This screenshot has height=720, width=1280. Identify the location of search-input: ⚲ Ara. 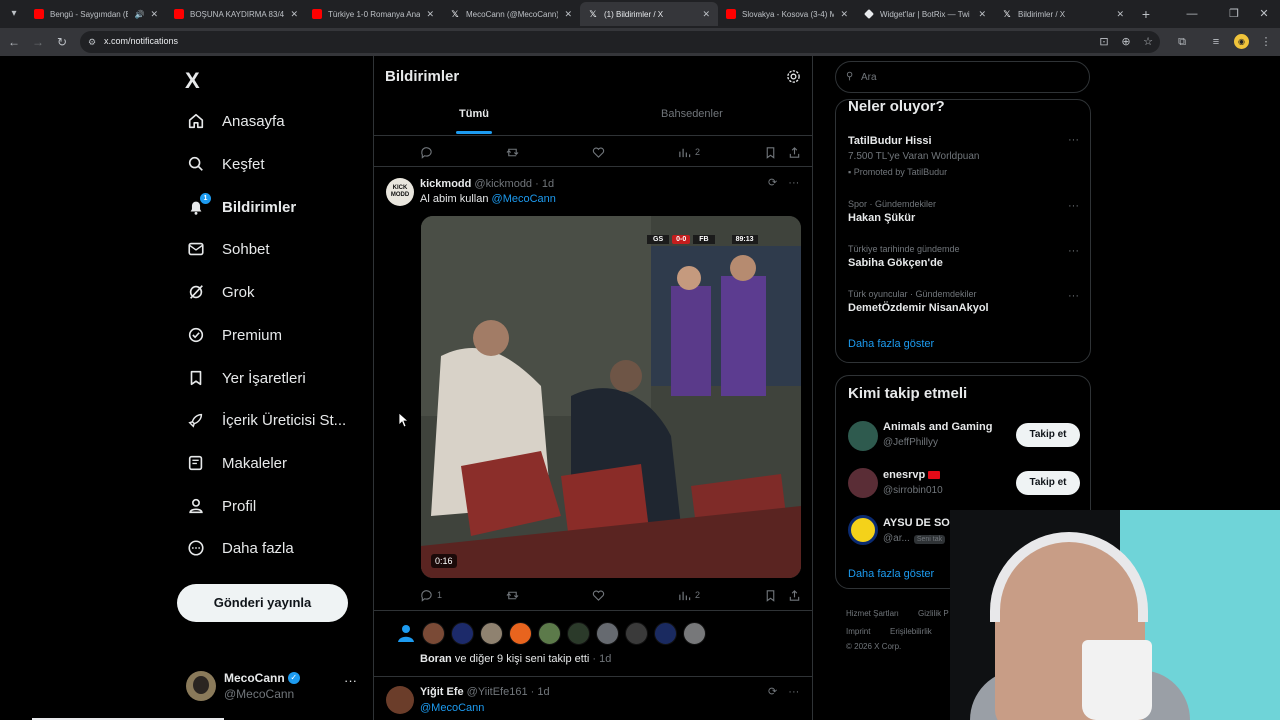
(962, 77).